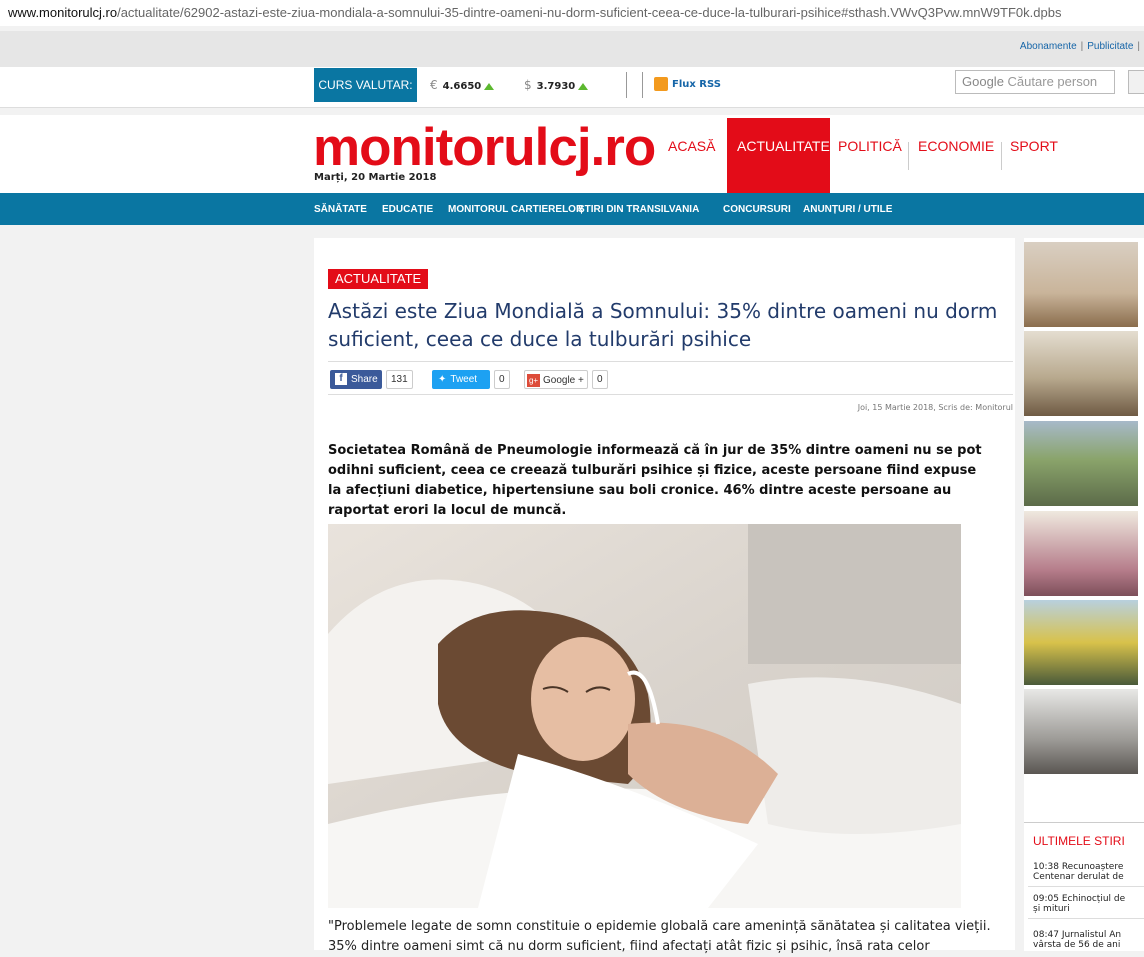 Image resolution: width=1144 pixels, height=957 pixels. Describe the element at coordinates (1051, 909) in the screenshot. I see `news-title-cont: și mituri` at that location.